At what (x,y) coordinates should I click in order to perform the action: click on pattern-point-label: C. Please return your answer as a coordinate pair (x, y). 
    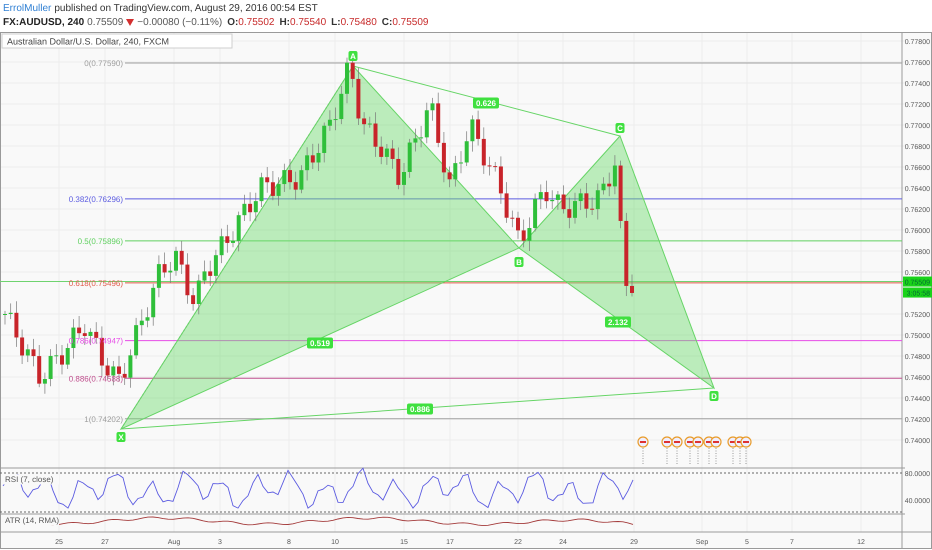
    Looking at the image, I should click on (620, 128).